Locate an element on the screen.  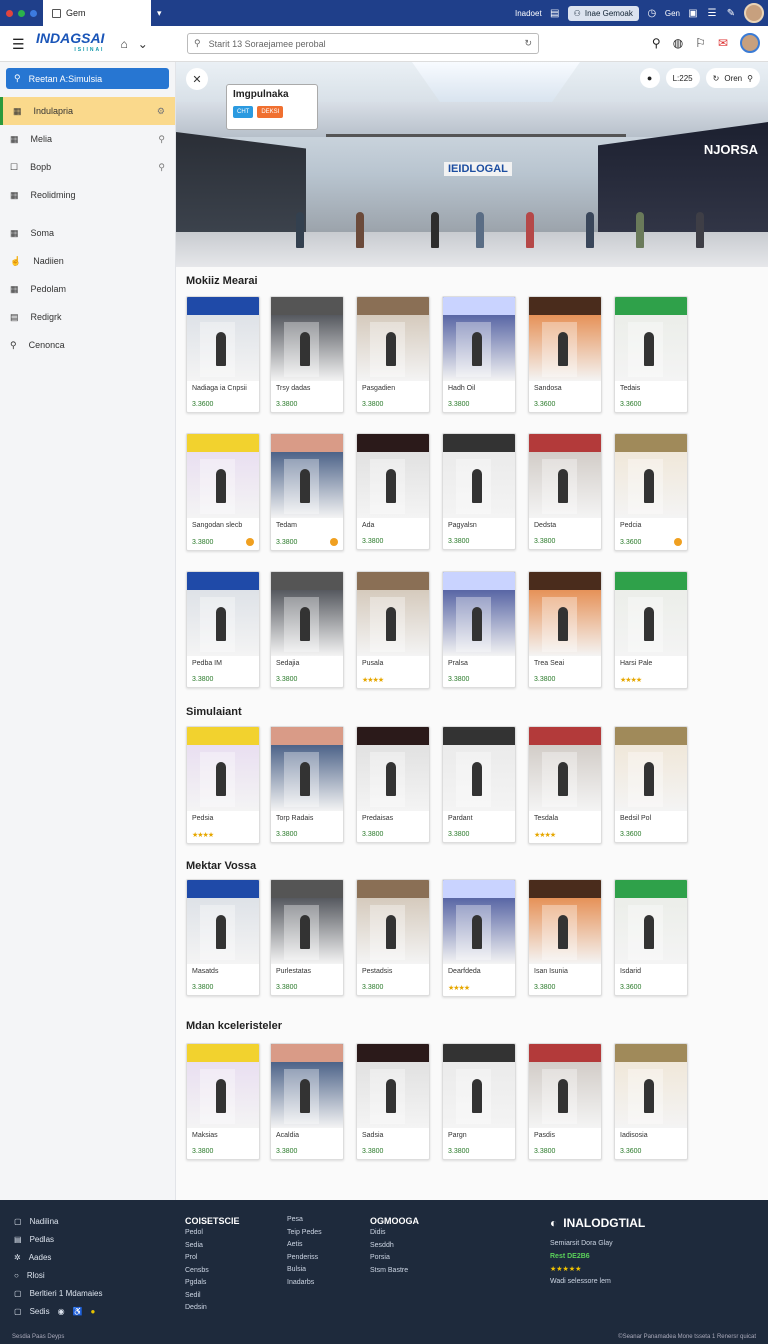
product-card: Pestadsis 3.3800 is located at coordinates (393, 937).